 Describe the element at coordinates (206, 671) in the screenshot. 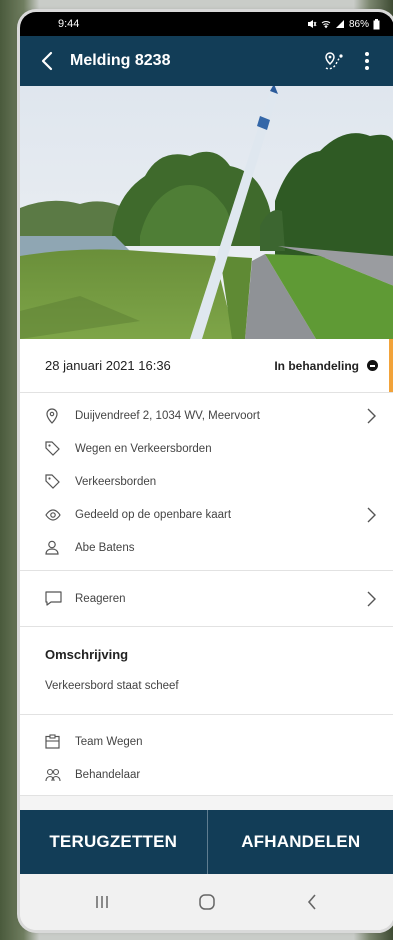

I see `description-section: Omschrijving Verkeersbord staat scheef` at that location.